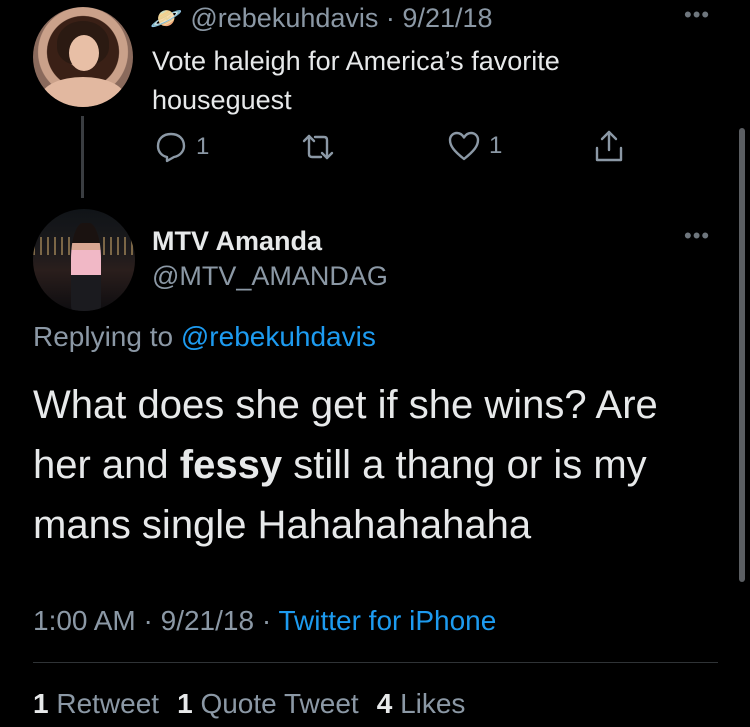 This screenshot has height=727, width=750. I want to click on divider, so click(375, 662).